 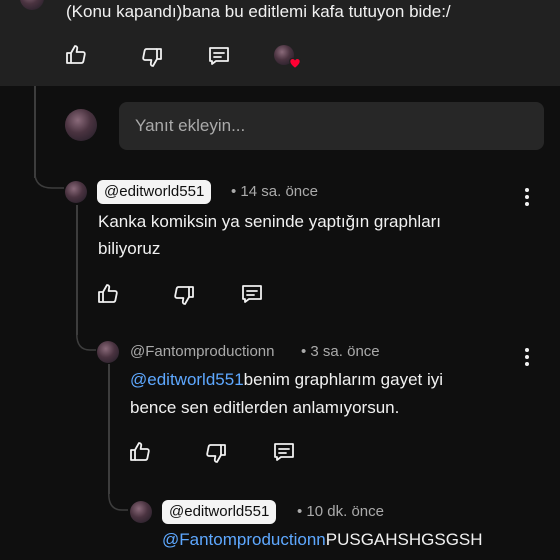 What do you see at coordinates (219, 512) in the screenshot?
I see `reply-3-author: @editworld551` at bounding box center [219, 512].